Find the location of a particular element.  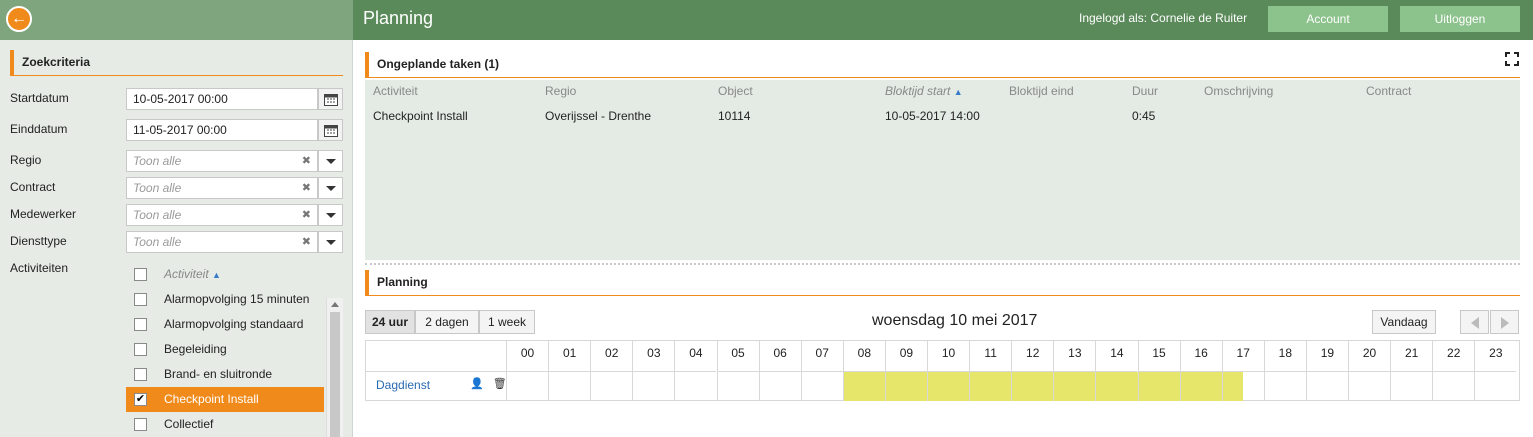

logged-in-label: Ingelogd als: Cornelie de Ruiter is located at coordinates (1163, 18).